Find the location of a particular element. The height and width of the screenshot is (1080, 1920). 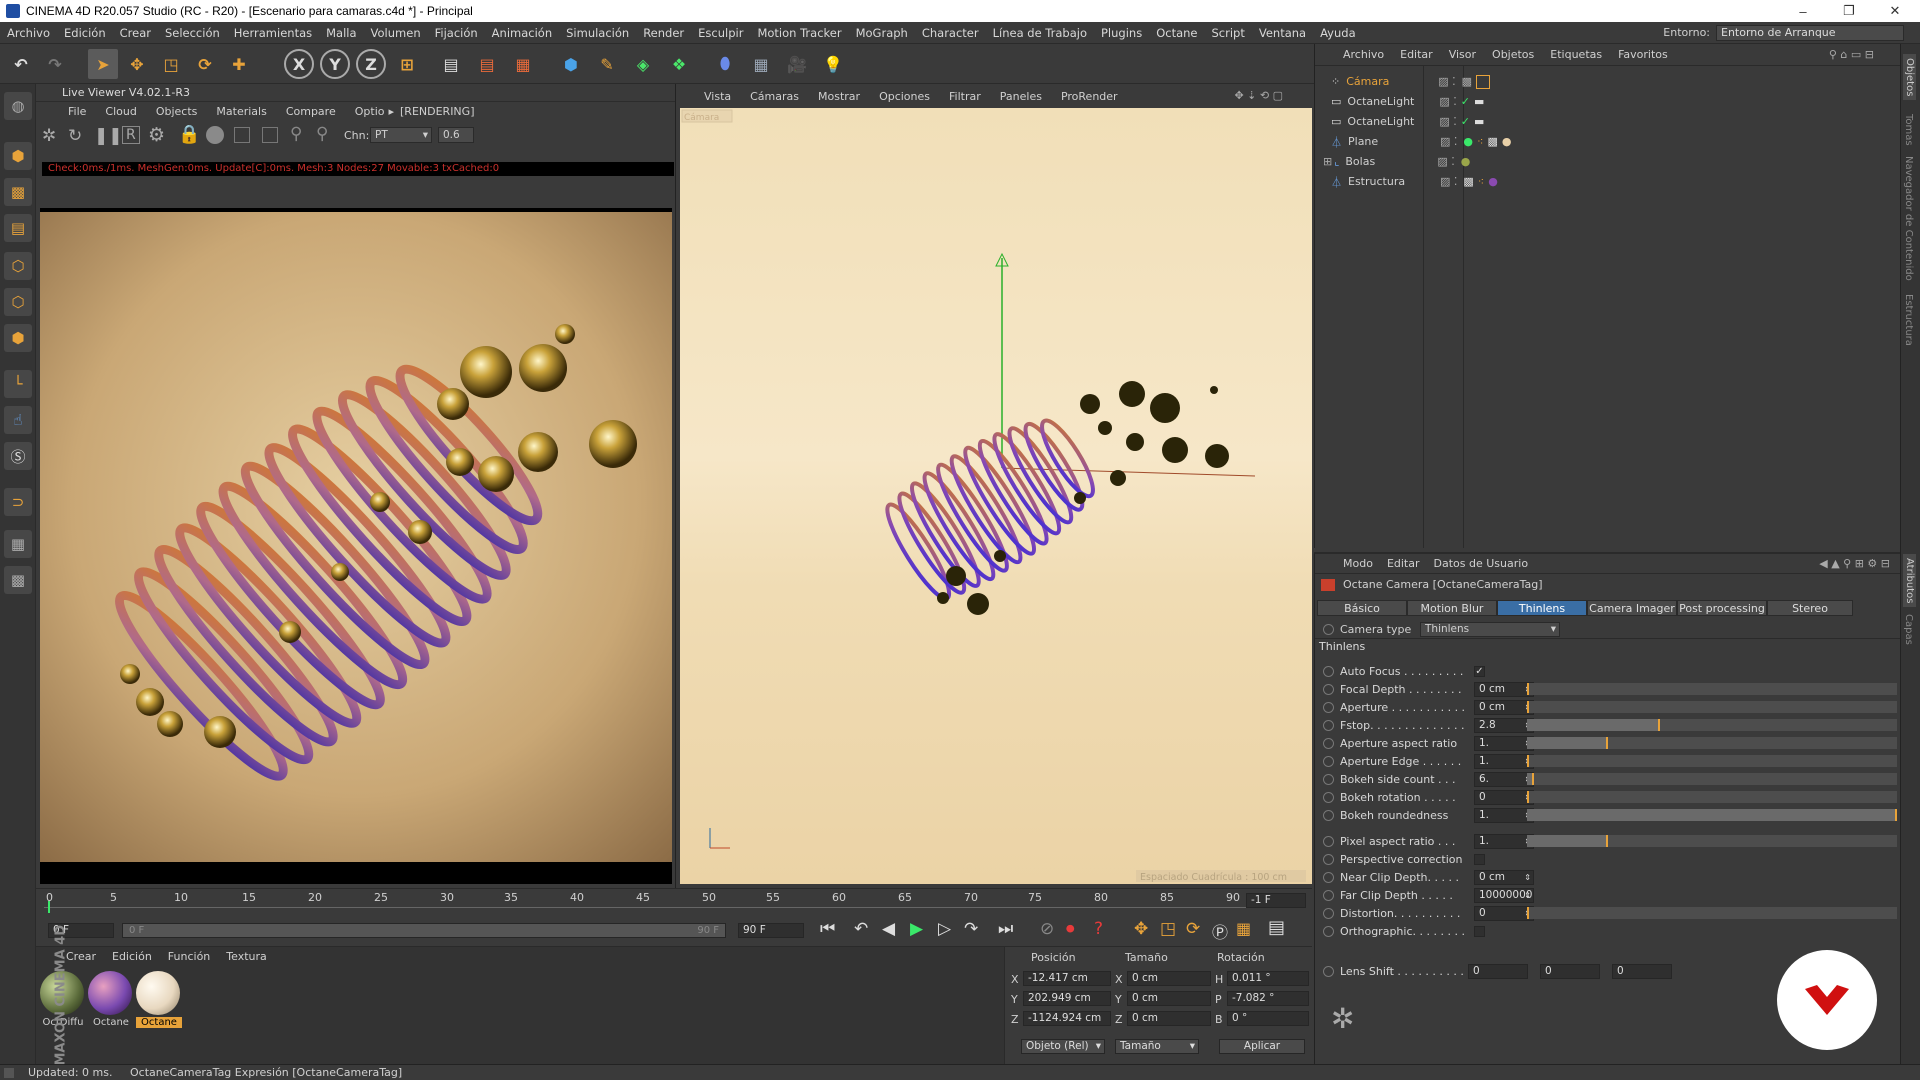

select-icon: ➤ is located at coordinates (103, 64).